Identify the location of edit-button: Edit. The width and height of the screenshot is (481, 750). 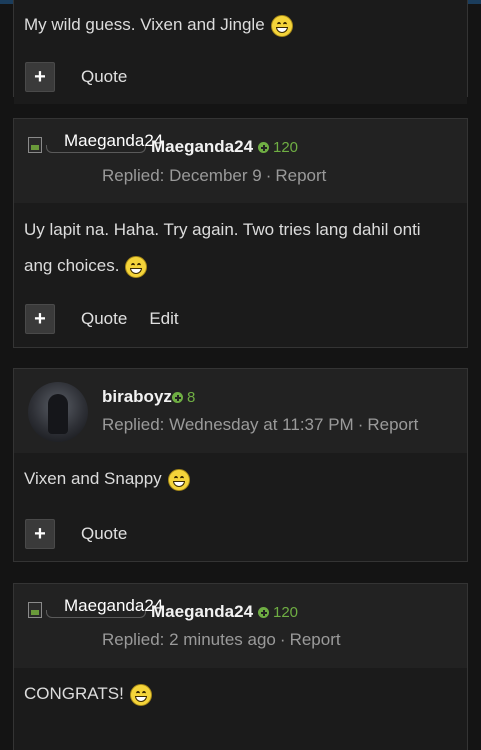
(163, 319).